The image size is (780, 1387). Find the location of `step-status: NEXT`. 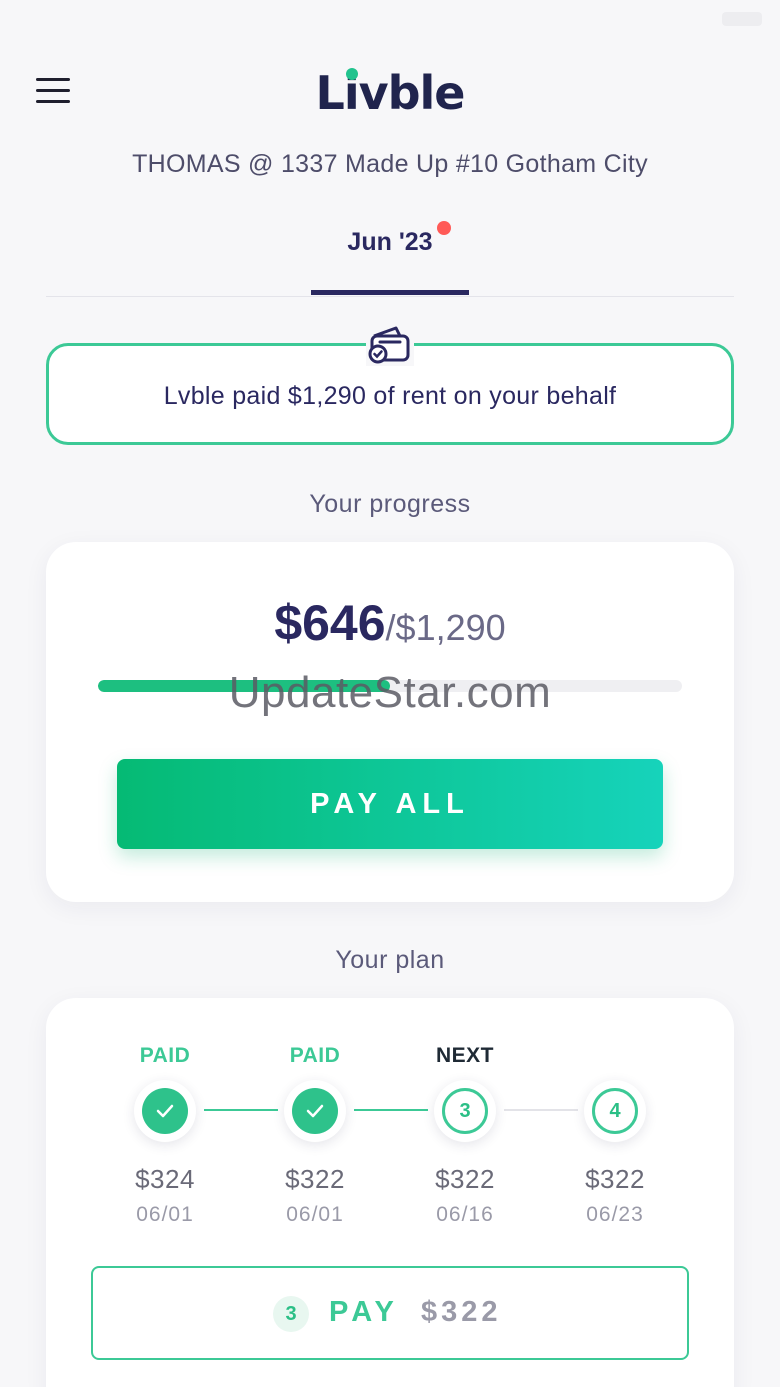

step-status: NEXT is located at coordinates (464, 1055).